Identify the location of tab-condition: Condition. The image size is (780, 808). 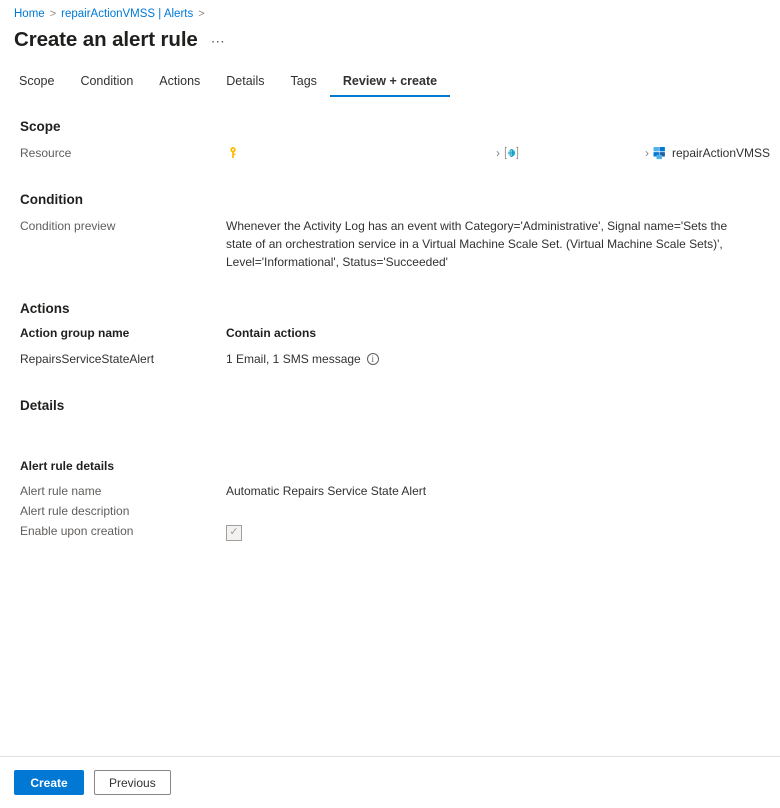
(106, 83).